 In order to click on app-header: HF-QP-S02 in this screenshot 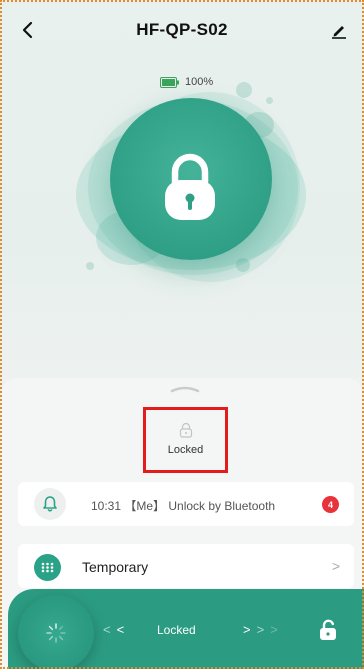, I will do `click(182, 31)`.